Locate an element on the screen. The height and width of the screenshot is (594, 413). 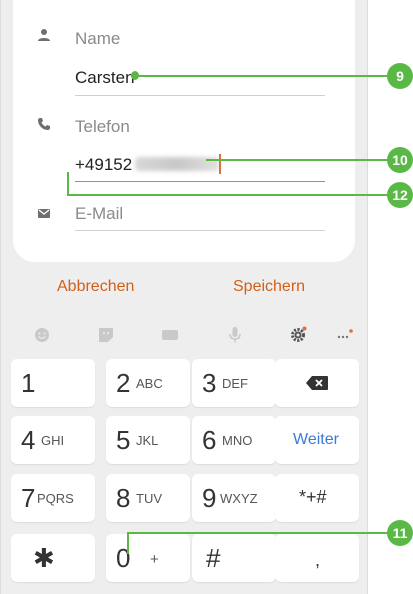
backspace-icon is located at coordinates (317, 383).